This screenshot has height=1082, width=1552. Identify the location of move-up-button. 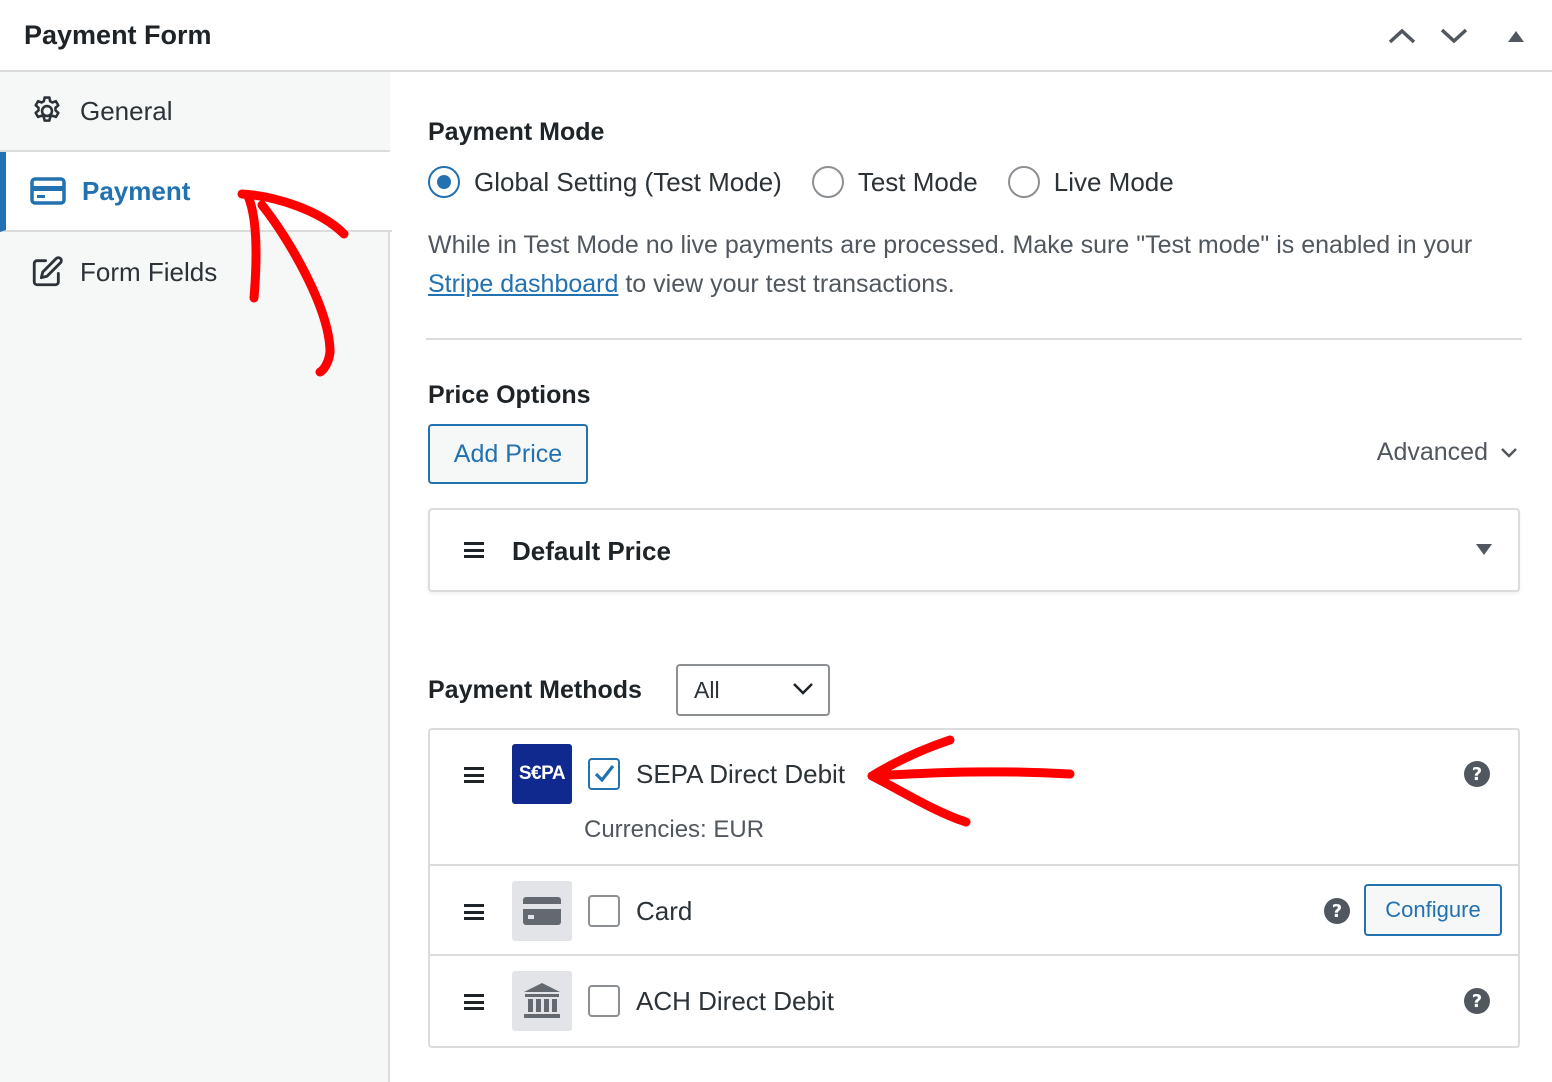
(1402, 36).